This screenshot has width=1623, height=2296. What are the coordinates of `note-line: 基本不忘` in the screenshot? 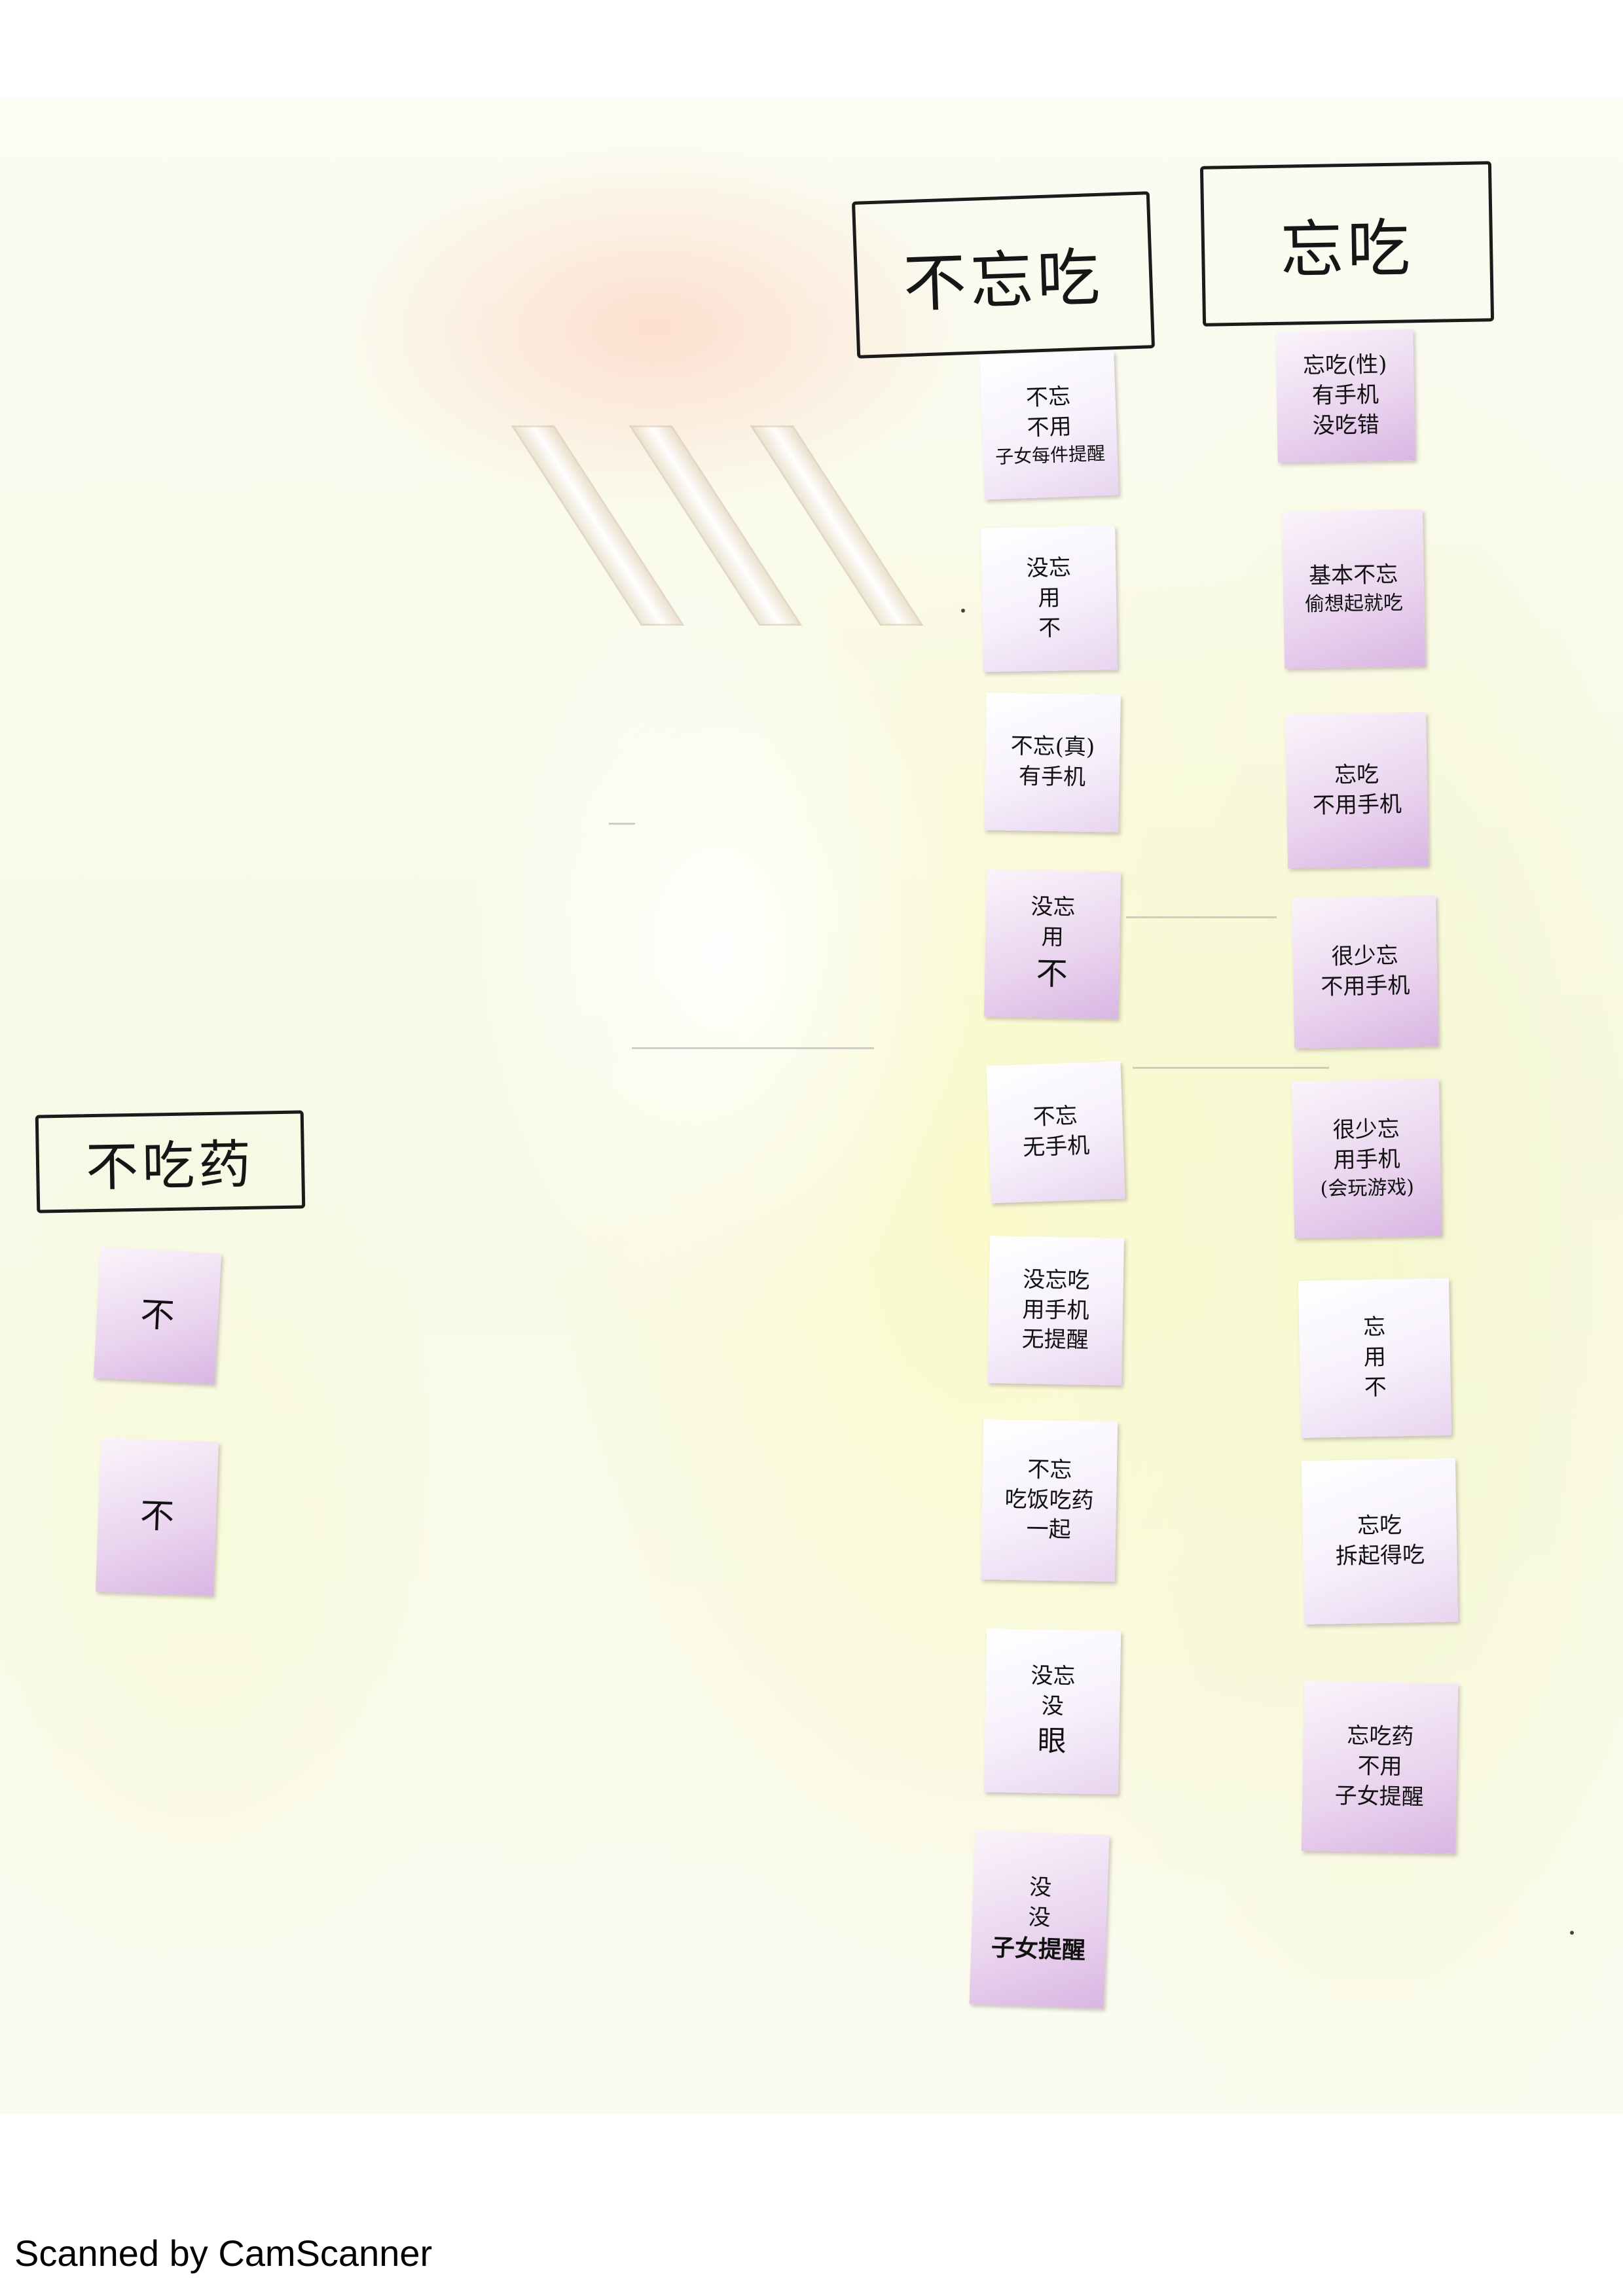 It's located at (1353, 575).